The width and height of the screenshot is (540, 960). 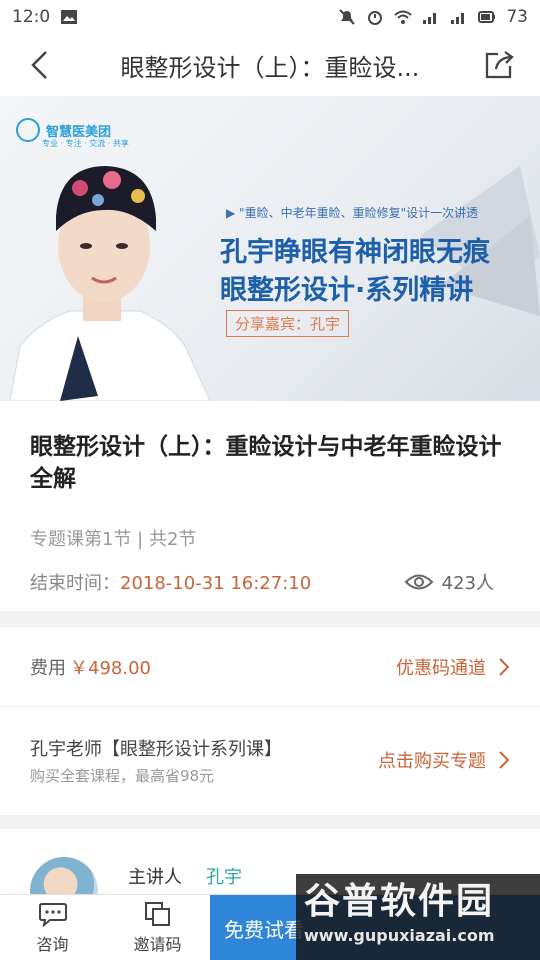 What do you see at coordinates (266, 463) in the screenshot?
I see `course-title: 眼整形设计（上）：重睑设计与中老年重睑设计全解` at bounding box center [266, 463].